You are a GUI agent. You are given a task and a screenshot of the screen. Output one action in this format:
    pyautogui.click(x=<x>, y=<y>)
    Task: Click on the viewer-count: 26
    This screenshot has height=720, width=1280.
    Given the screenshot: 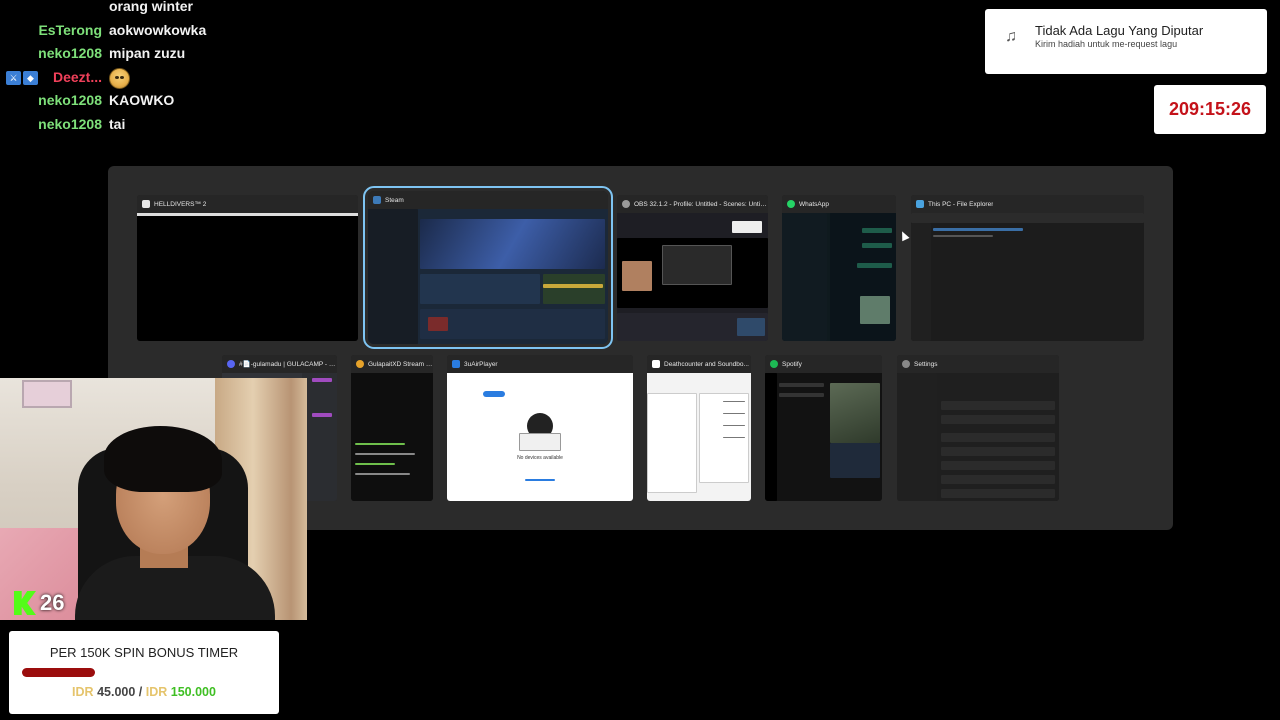 What is the action you would take?
    pyautogui.click(x=39, y=603)
    